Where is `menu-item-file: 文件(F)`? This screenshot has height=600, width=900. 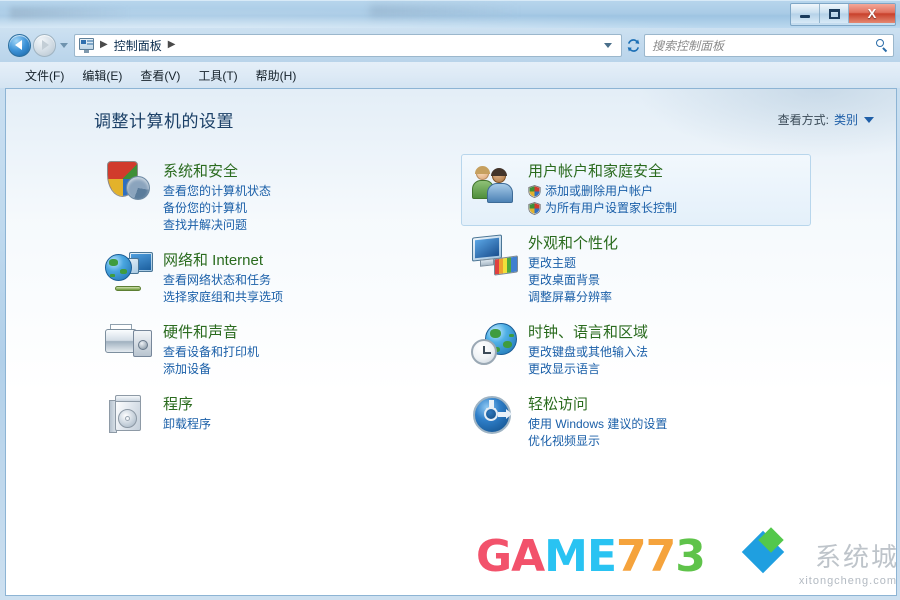
menu-item-file: 文件(F) is located at coordinates (44, 75).